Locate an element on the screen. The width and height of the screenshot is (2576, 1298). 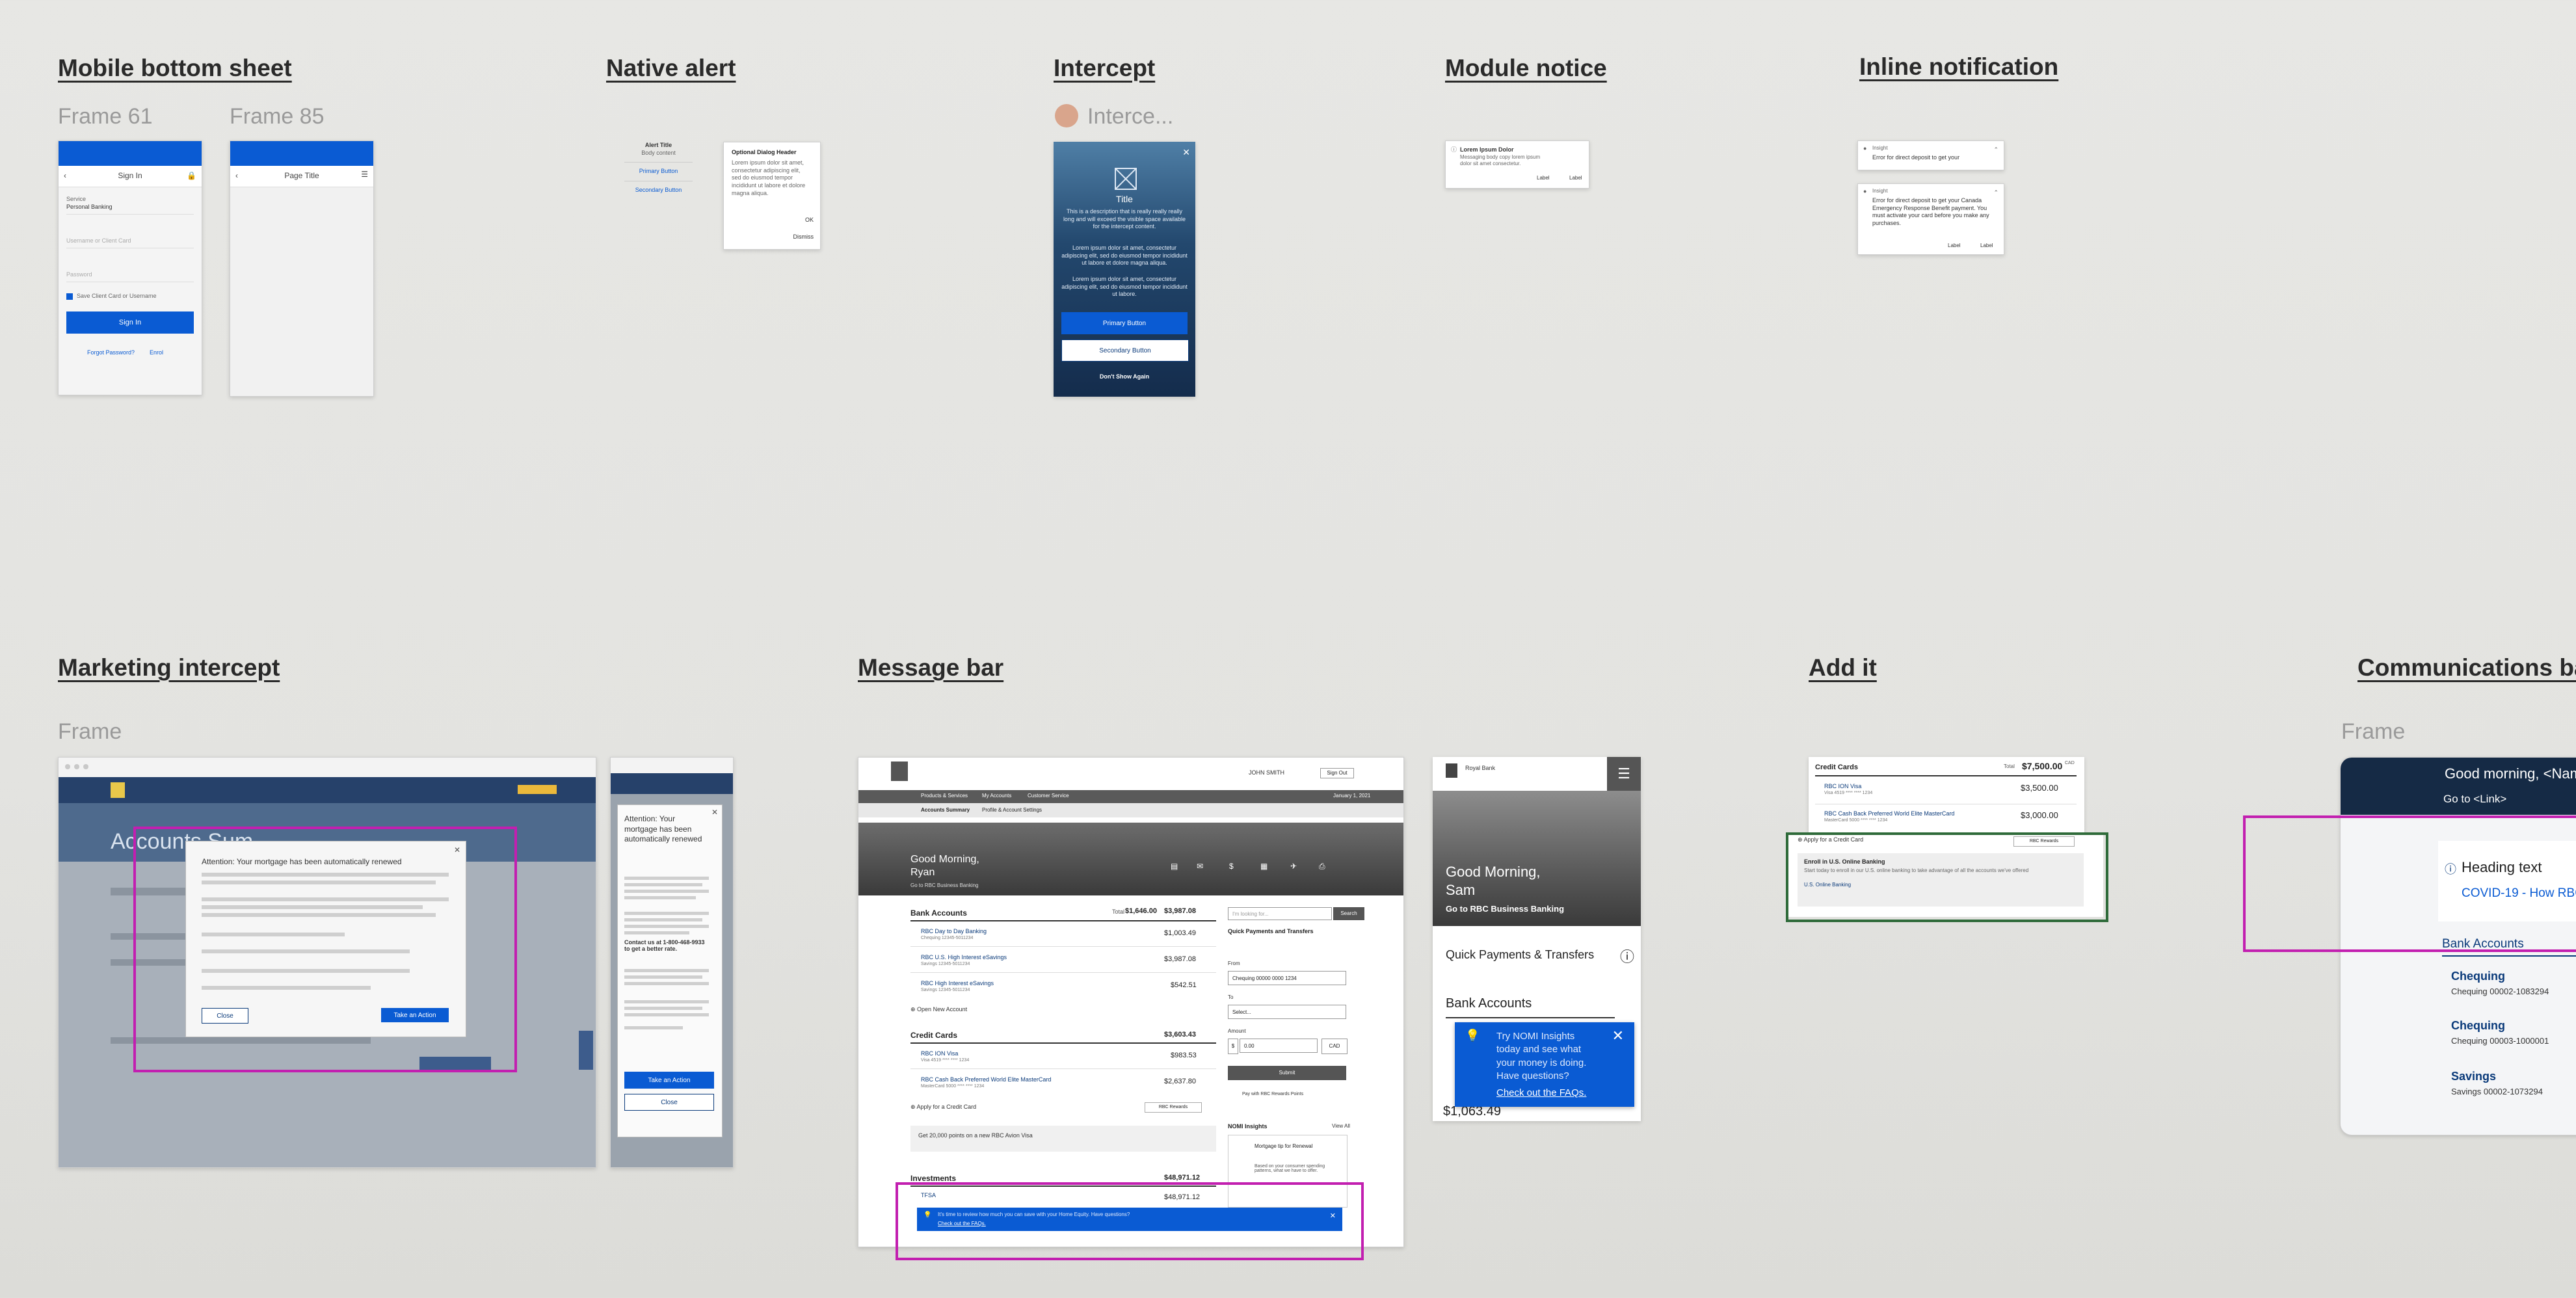
account-name: RBC High Interest eSavings is located at coordinates (957, 983).